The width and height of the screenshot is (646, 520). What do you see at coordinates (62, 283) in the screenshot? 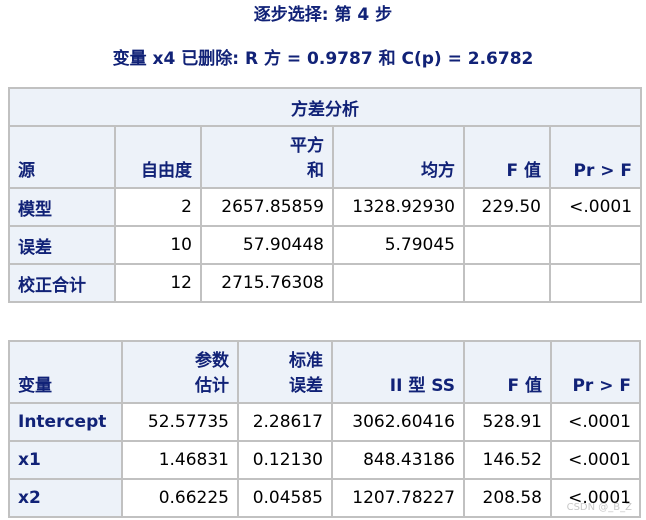
I see `row-header: 校正合计` at bounding box center [62, 283].